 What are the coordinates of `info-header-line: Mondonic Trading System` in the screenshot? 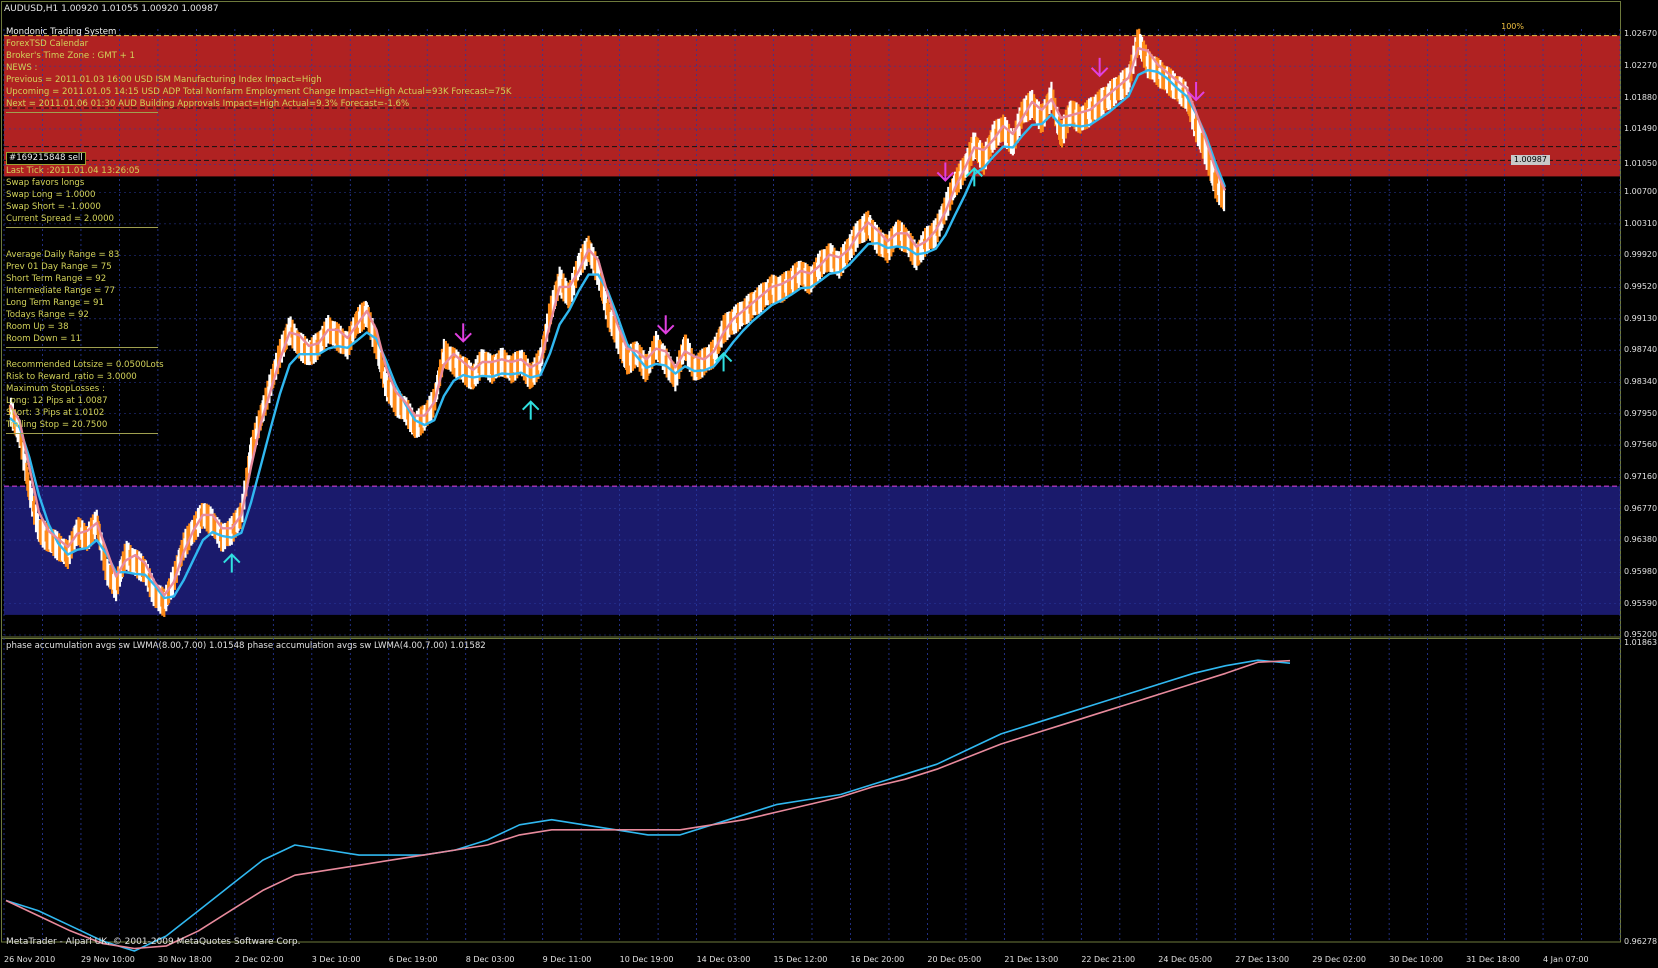 It's located at (61, 32).